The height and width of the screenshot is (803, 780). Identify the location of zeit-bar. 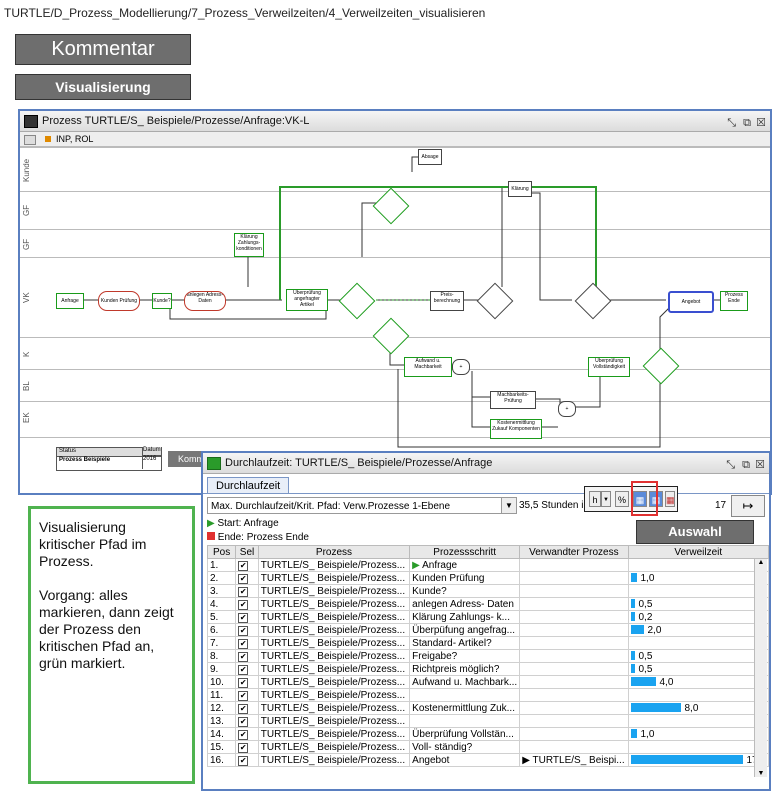
(637, 630).